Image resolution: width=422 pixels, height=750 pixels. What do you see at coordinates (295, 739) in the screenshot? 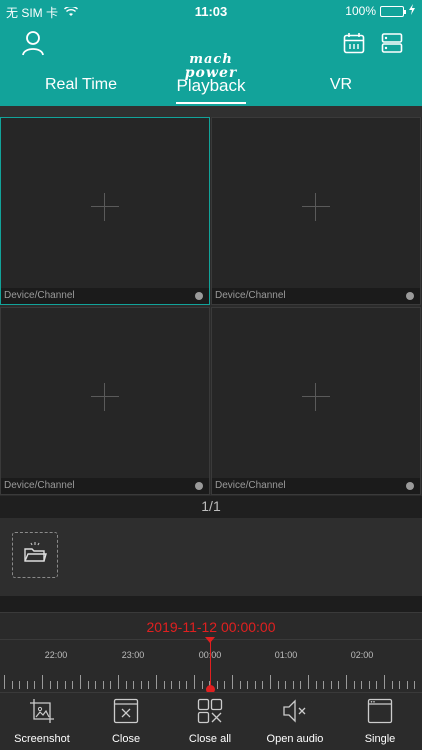
I see `toolbar-label: Open audio` at bounding box center [295, 739].